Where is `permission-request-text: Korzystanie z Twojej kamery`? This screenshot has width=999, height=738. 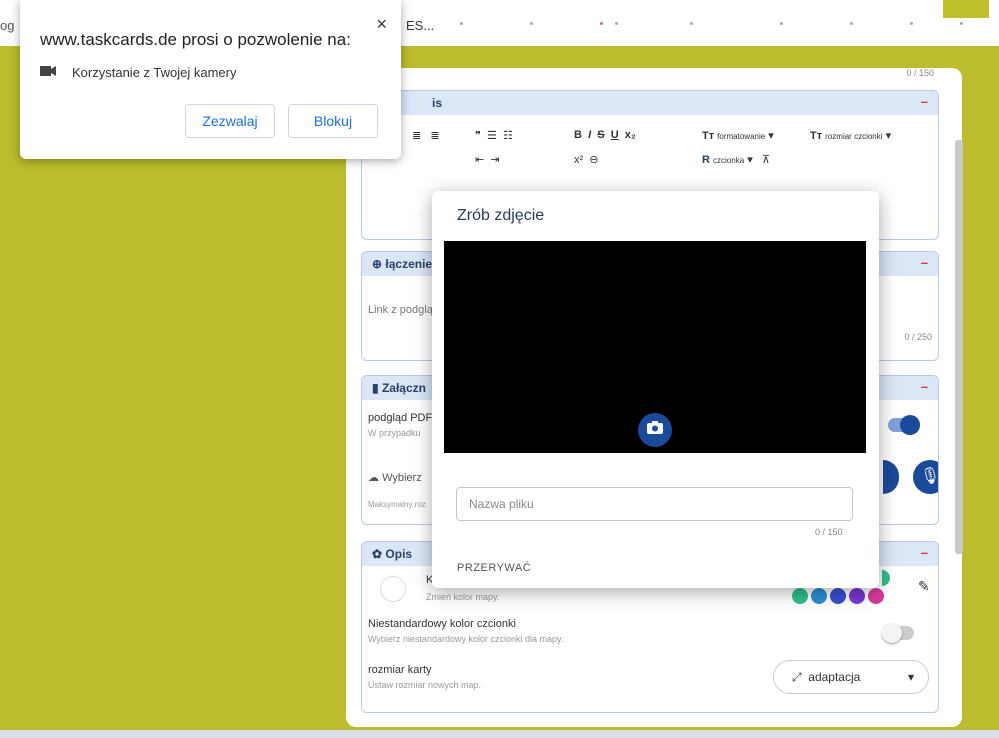 permission-request-text: Korzystanie z Twojej kamery is located at coordinates (154, 72).